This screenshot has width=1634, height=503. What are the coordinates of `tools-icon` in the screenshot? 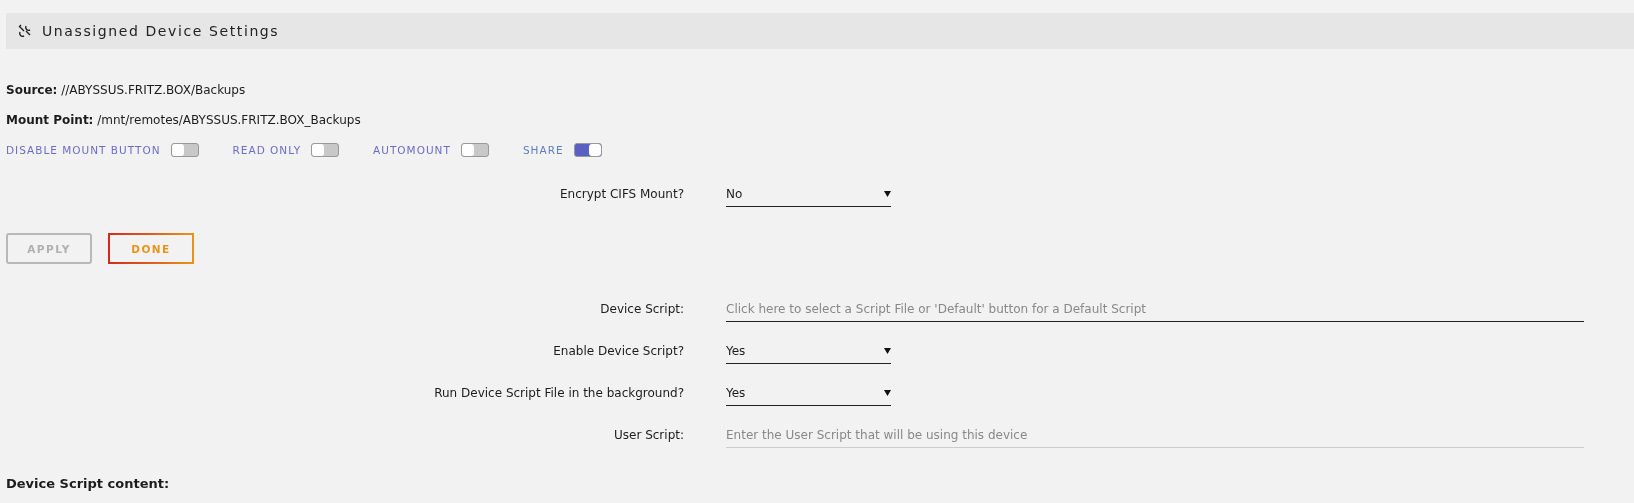 It's located at (25, 31).